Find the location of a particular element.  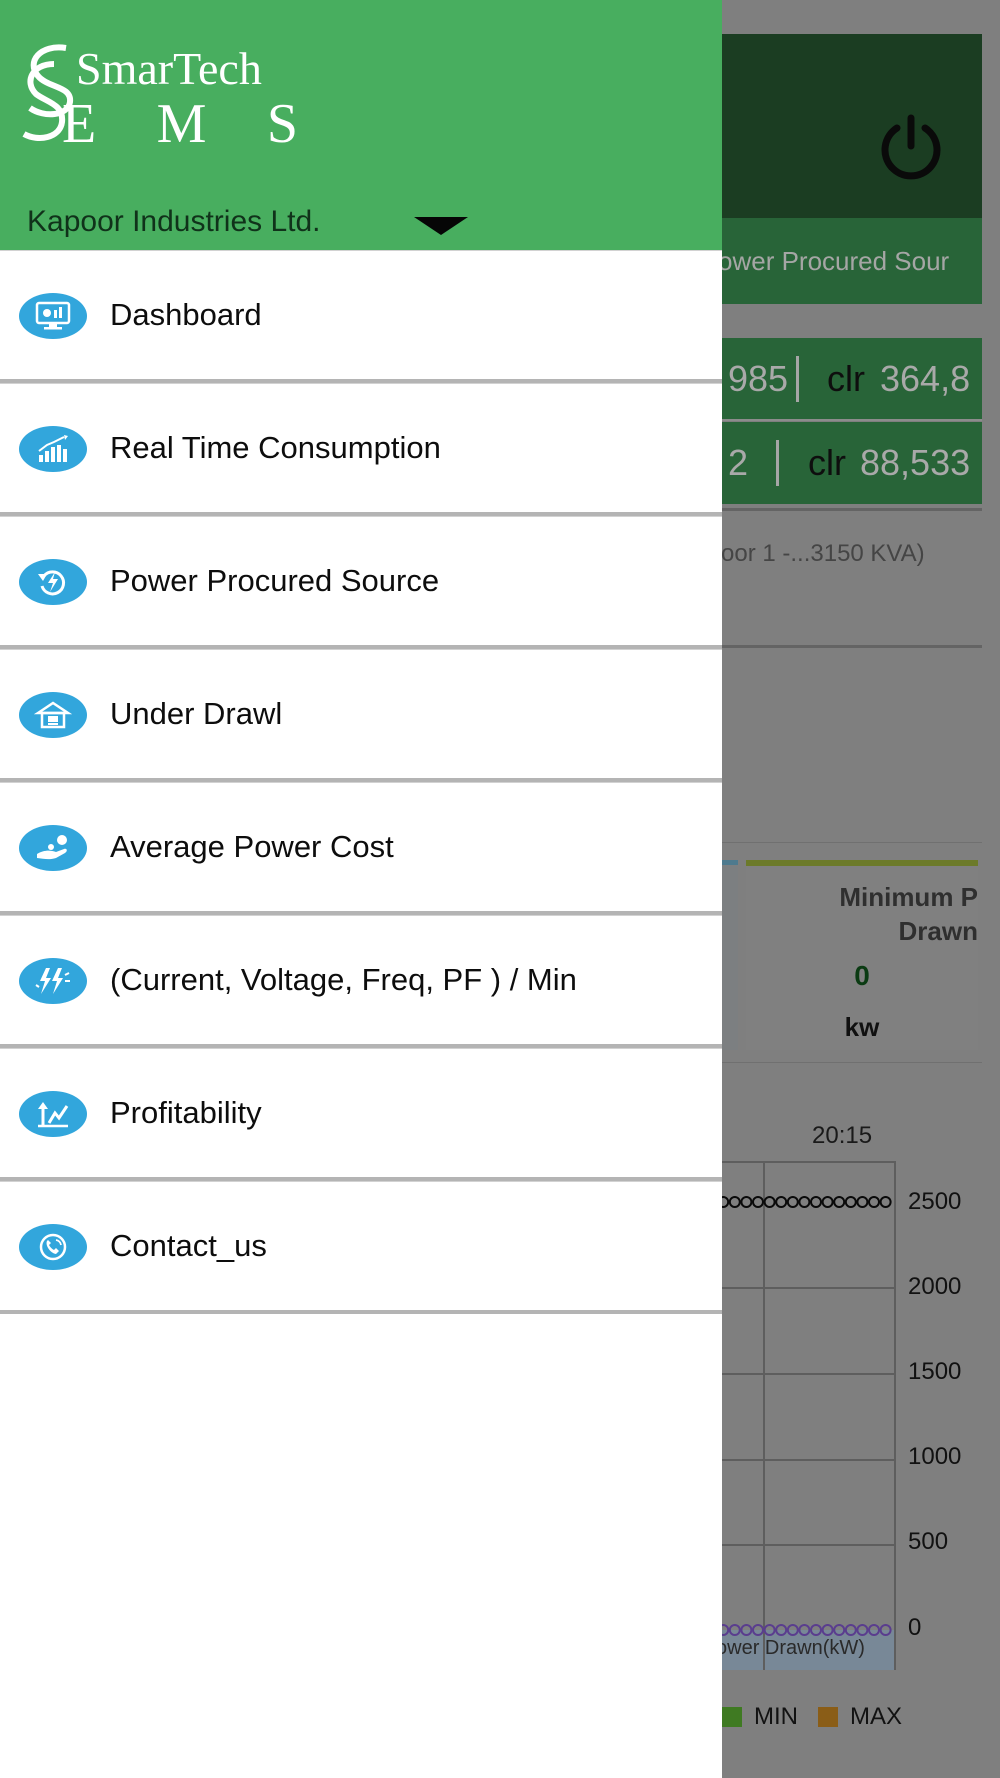

meter-selector: oor 1 -...3150 KVA) is located at coordinates (823, 554).